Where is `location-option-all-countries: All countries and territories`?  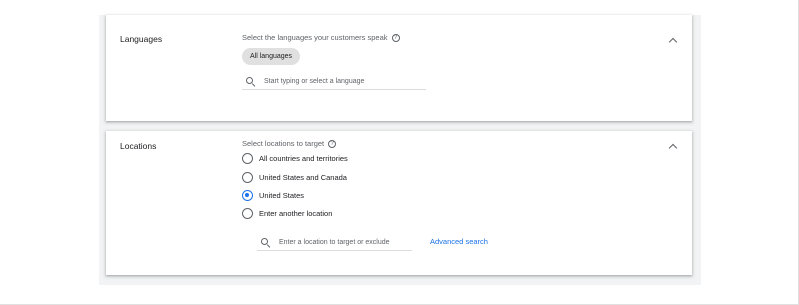 location-option-all-countries: All countries and territories is located at coordinates (295, 158).